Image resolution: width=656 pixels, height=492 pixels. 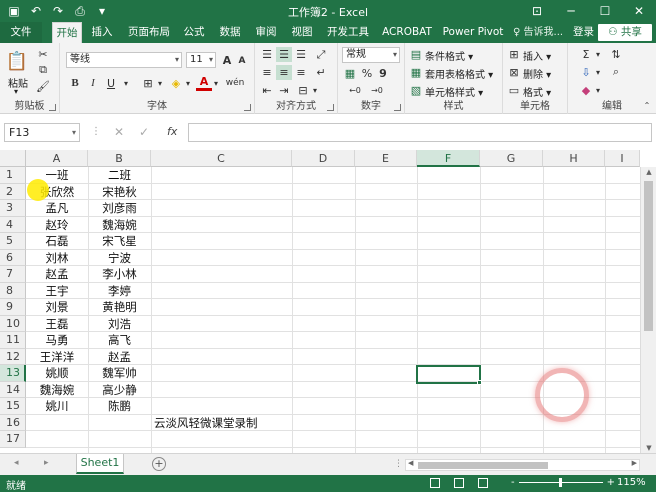 What do you see at coordinates (598, 90) in the screenshot?
I see `clear-dropdown-icon: ▾` at bounding box center [598, 90].